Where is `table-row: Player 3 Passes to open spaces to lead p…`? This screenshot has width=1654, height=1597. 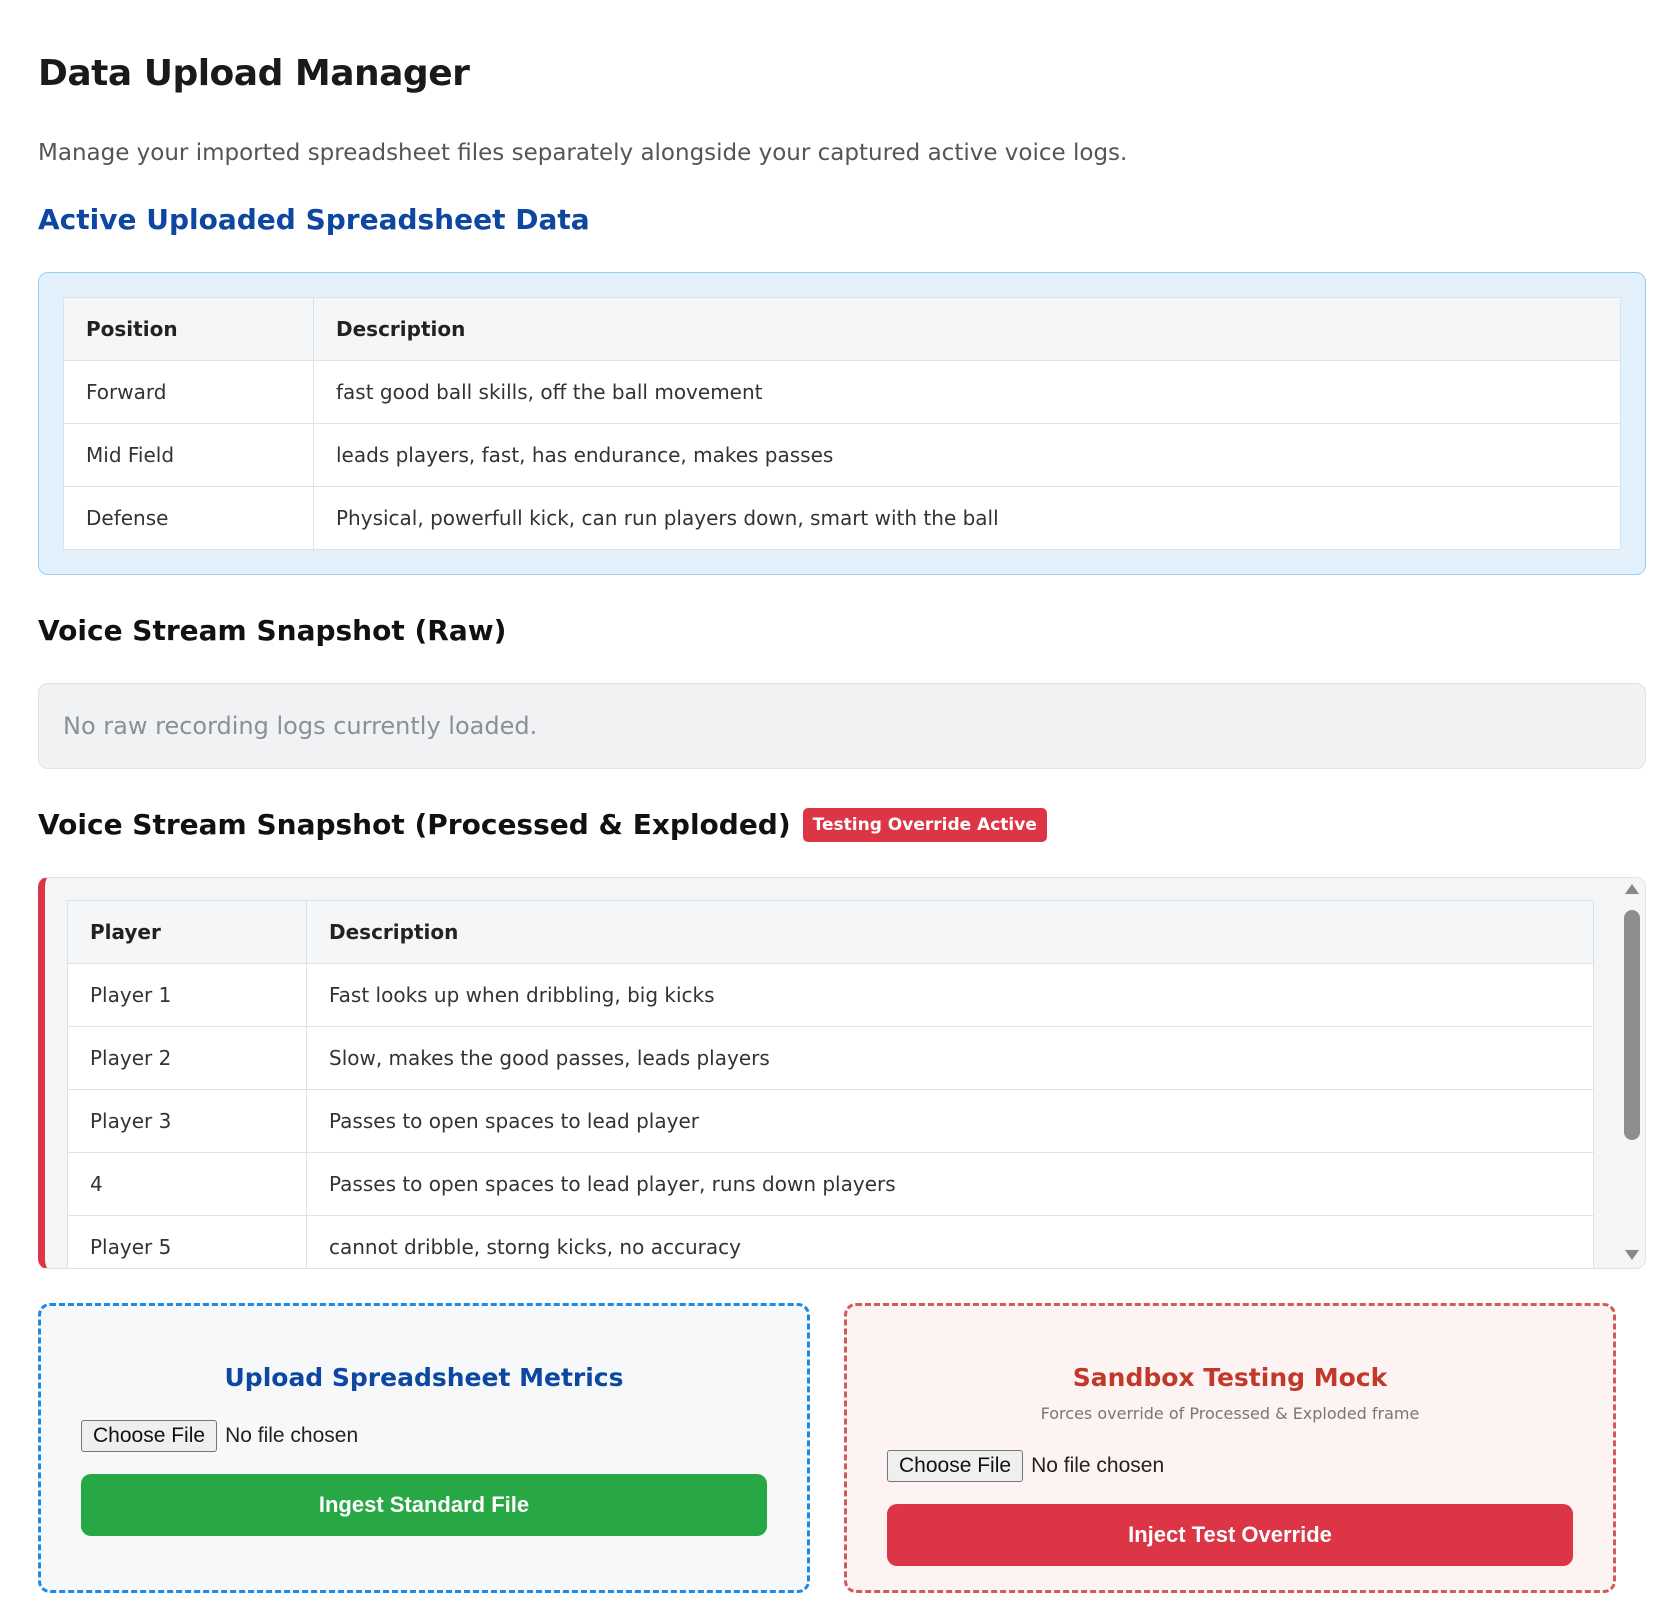
table-row: Player 3 Passes to open spaces to lead p… is located at coordinates (830, 1121).